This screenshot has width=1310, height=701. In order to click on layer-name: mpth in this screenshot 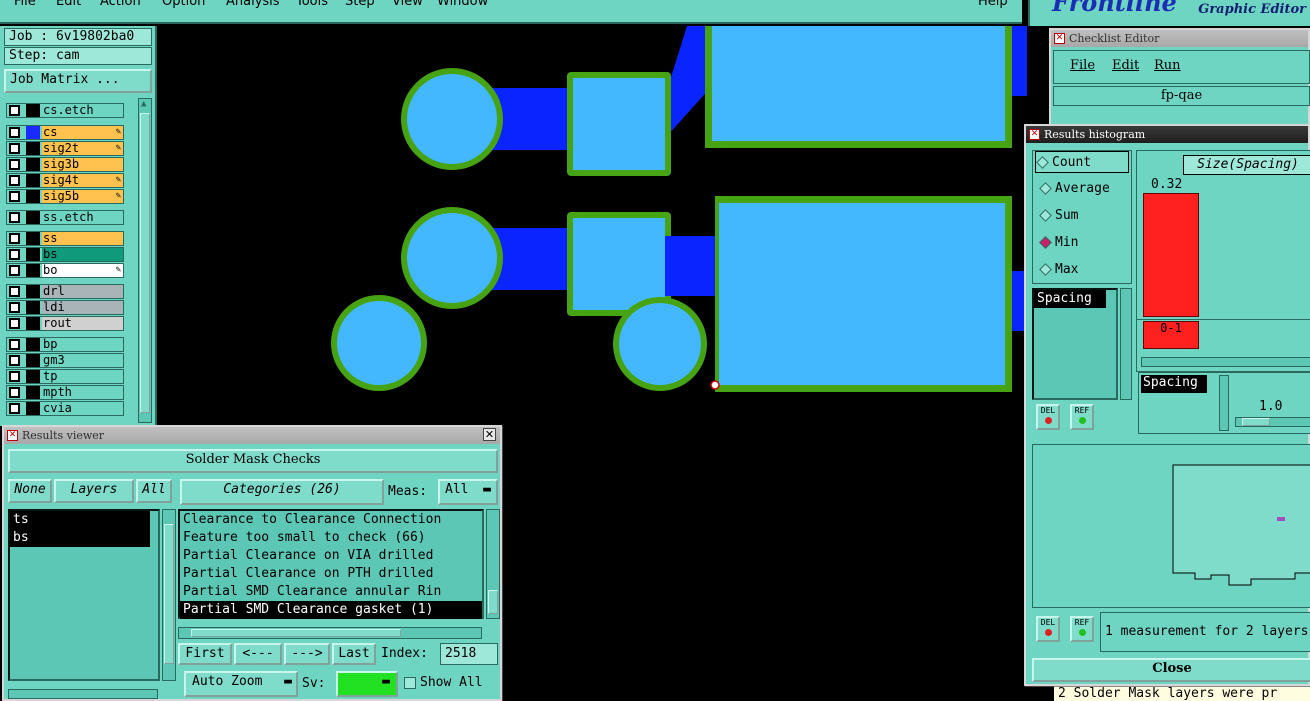, I will do `click(82, 392)`.